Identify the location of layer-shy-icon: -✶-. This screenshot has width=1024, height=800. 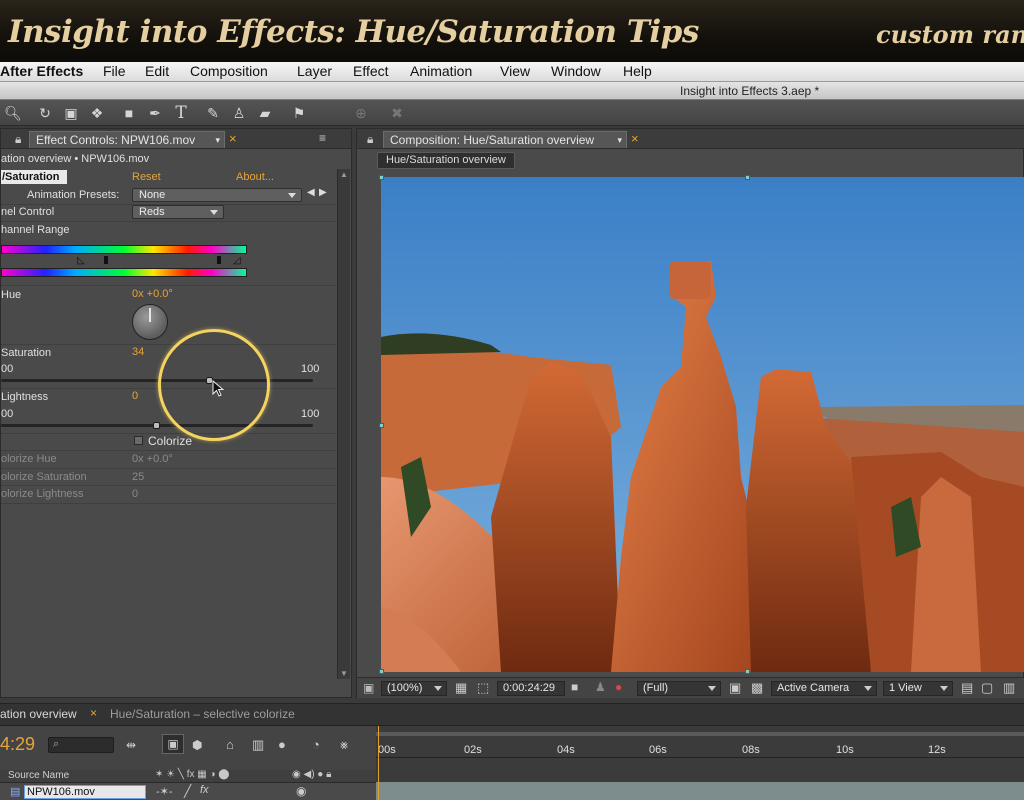
(164, 791).